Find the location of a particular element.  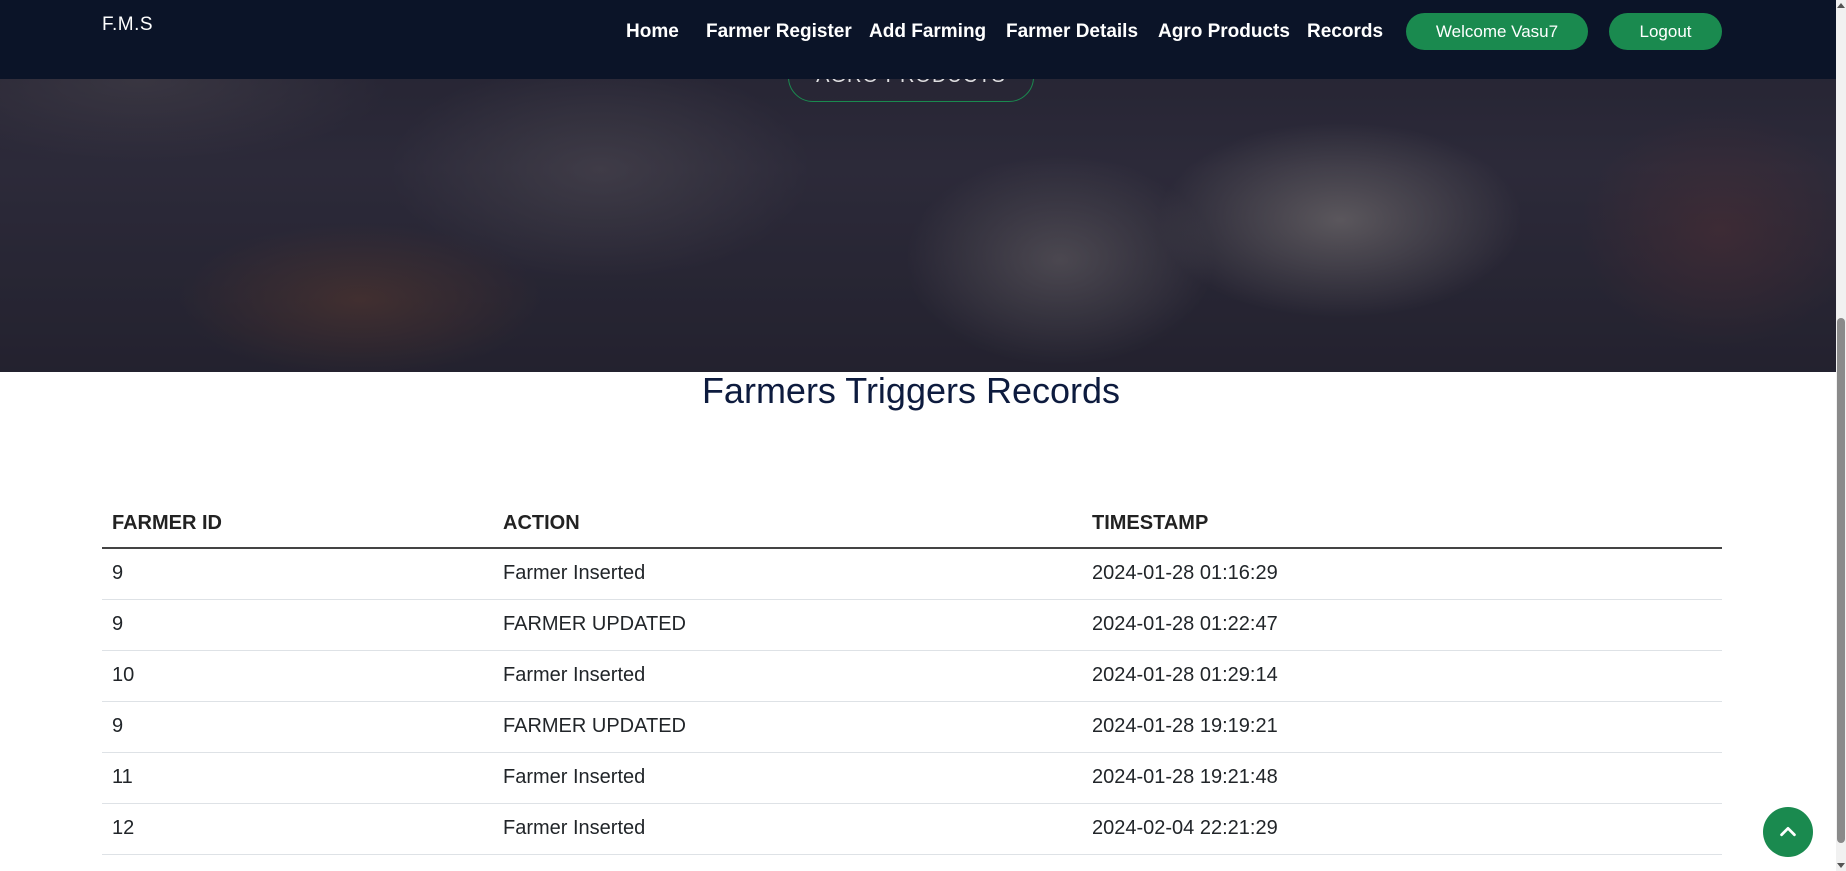

scroll-down-arrow-icon is located at coordinates (1841, 865).